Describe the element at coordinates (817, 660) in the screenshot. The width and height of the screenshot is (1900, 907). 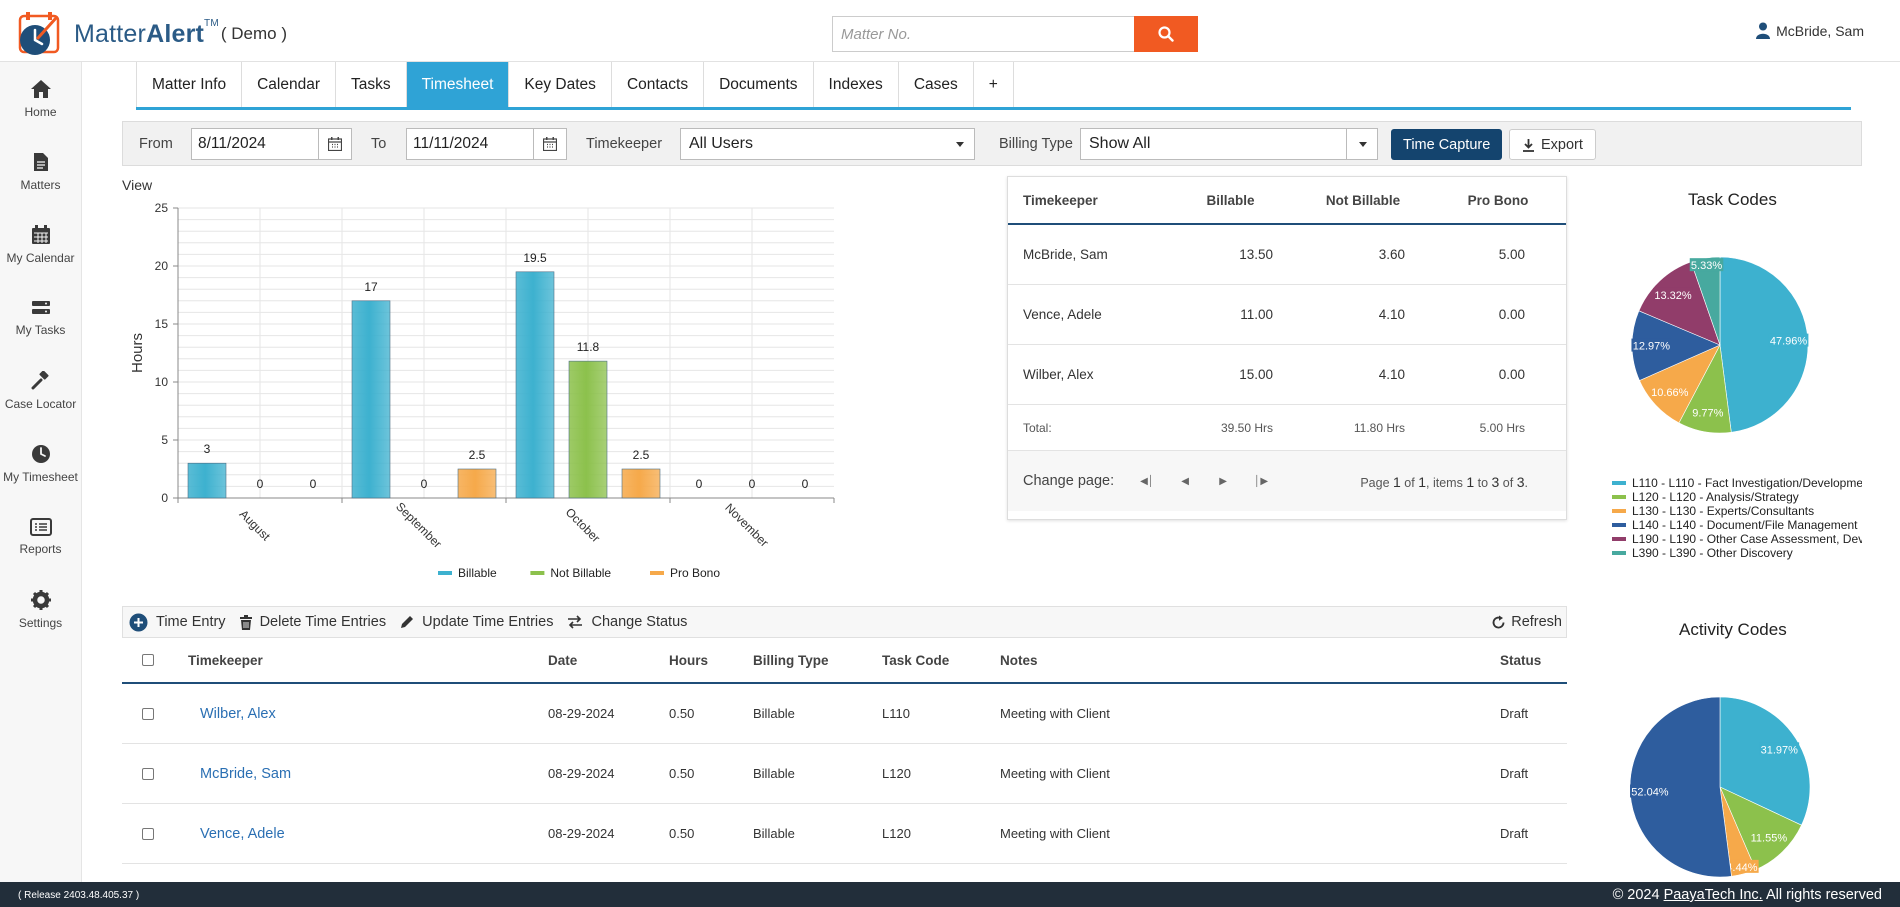
I see `column-header-billing-type: Billing Type` at that location.